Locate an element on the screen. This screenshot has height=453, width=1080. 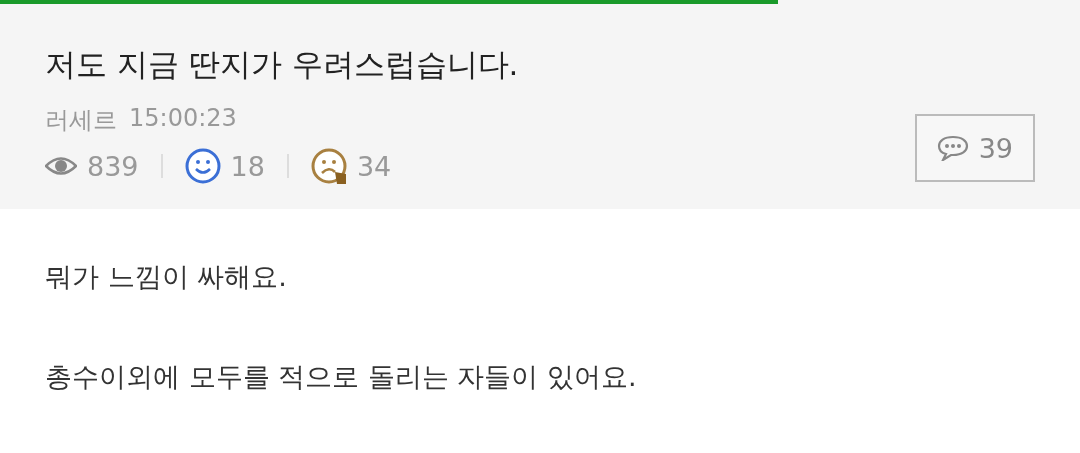
body-paragraph: 총수이외에 모두를 적으로 돌리는 자들이 있어요. is located at coordinates (341, 377).